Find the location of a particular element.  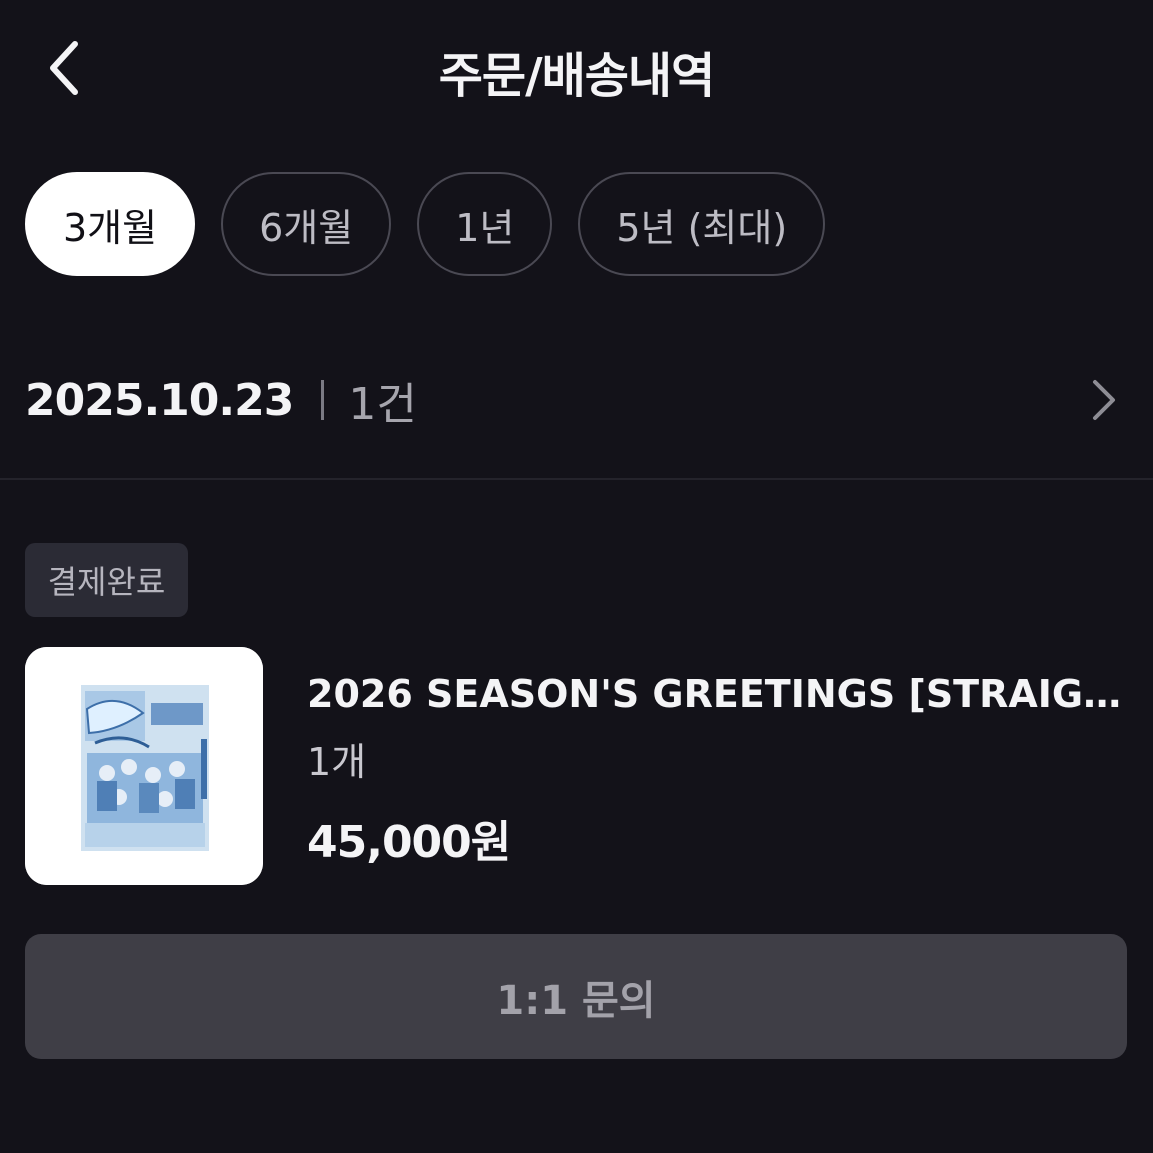

product-quantity: 1개 is located at coordinates (337, 762).